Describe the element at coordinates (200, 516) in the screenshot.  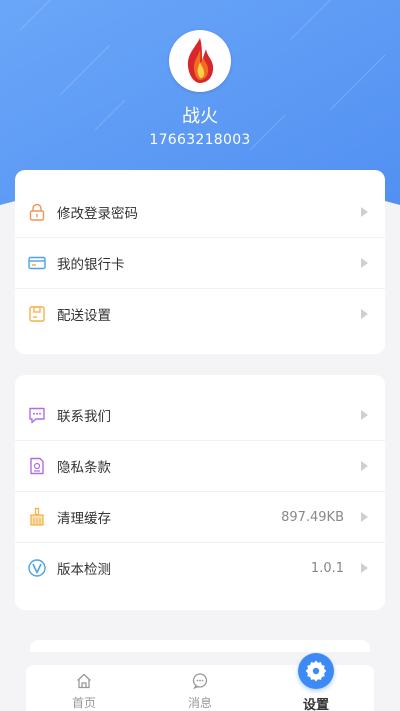
I see `menu-item-clear-cache: 清理缓存 897.49KB` at that location.